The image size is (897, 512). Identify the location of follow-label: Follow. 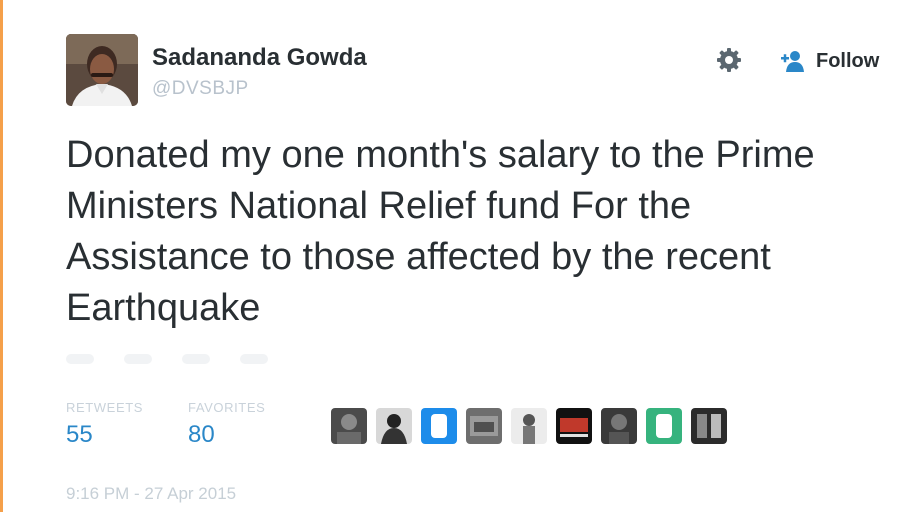
(848, 60).